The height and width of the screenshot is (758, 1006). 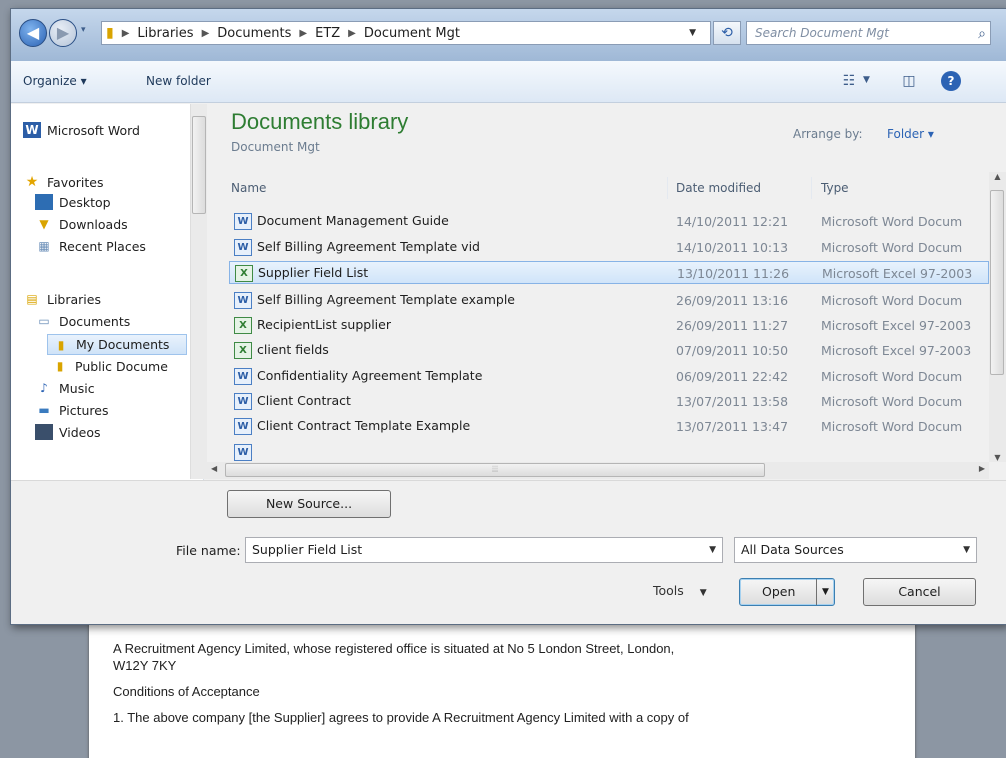 I want to click on nav-item-downloads: ▼ Downloads, so click(x=81, y=224).